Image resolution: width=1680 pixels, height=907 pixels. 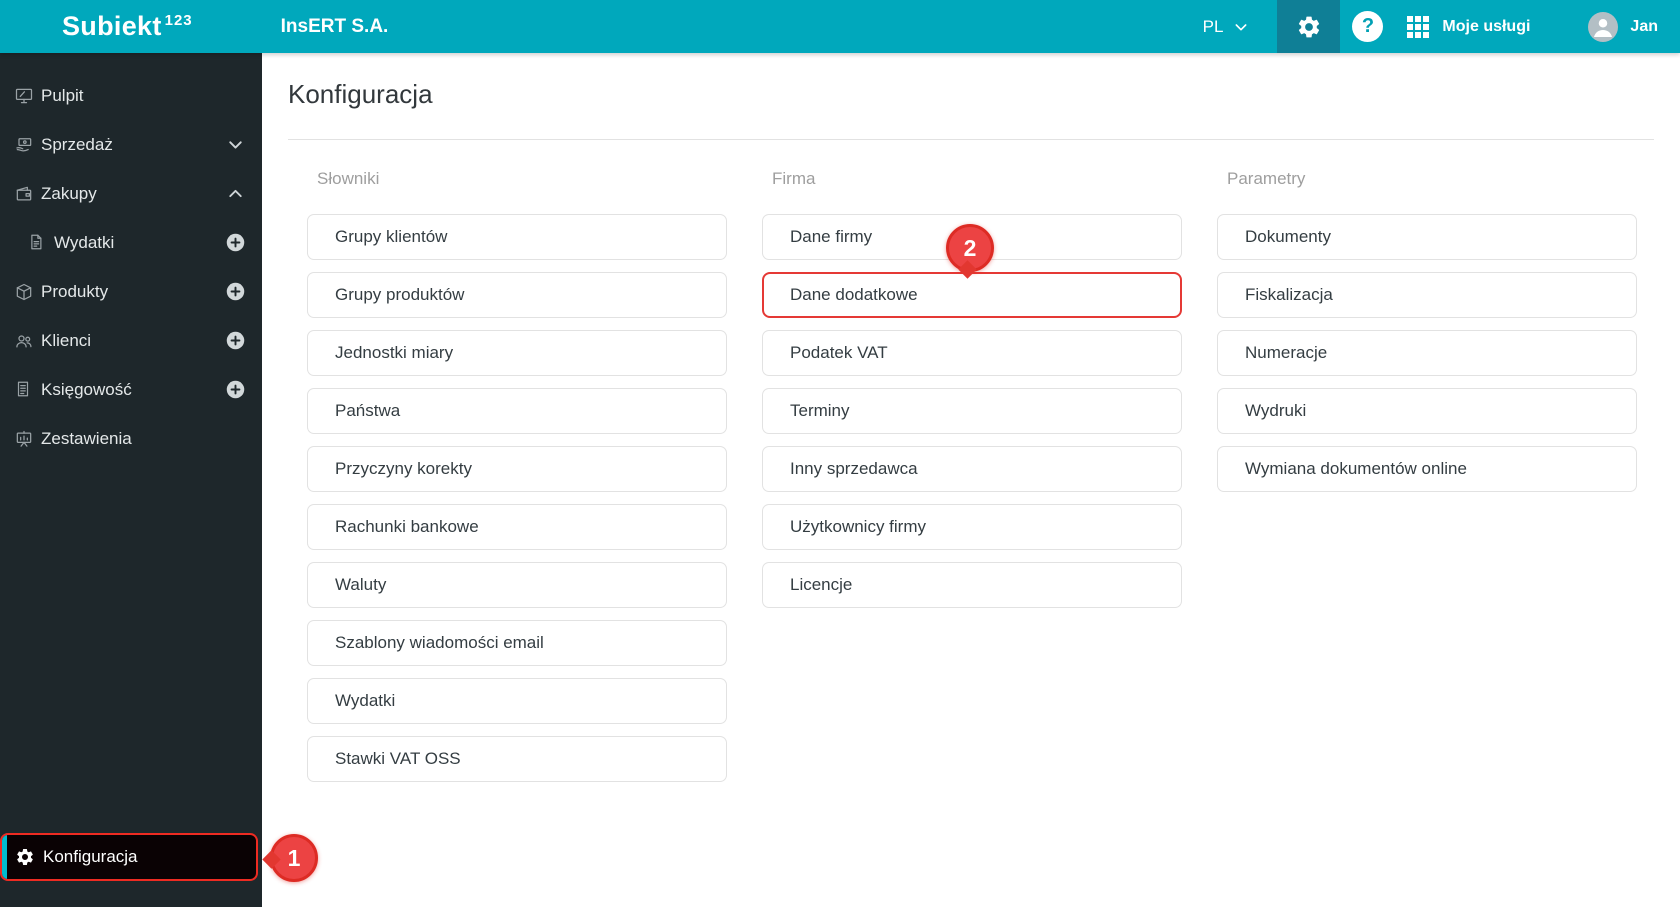 I want to click on config-tile-wydatki: Wydatki, so click(x=517, y=701).